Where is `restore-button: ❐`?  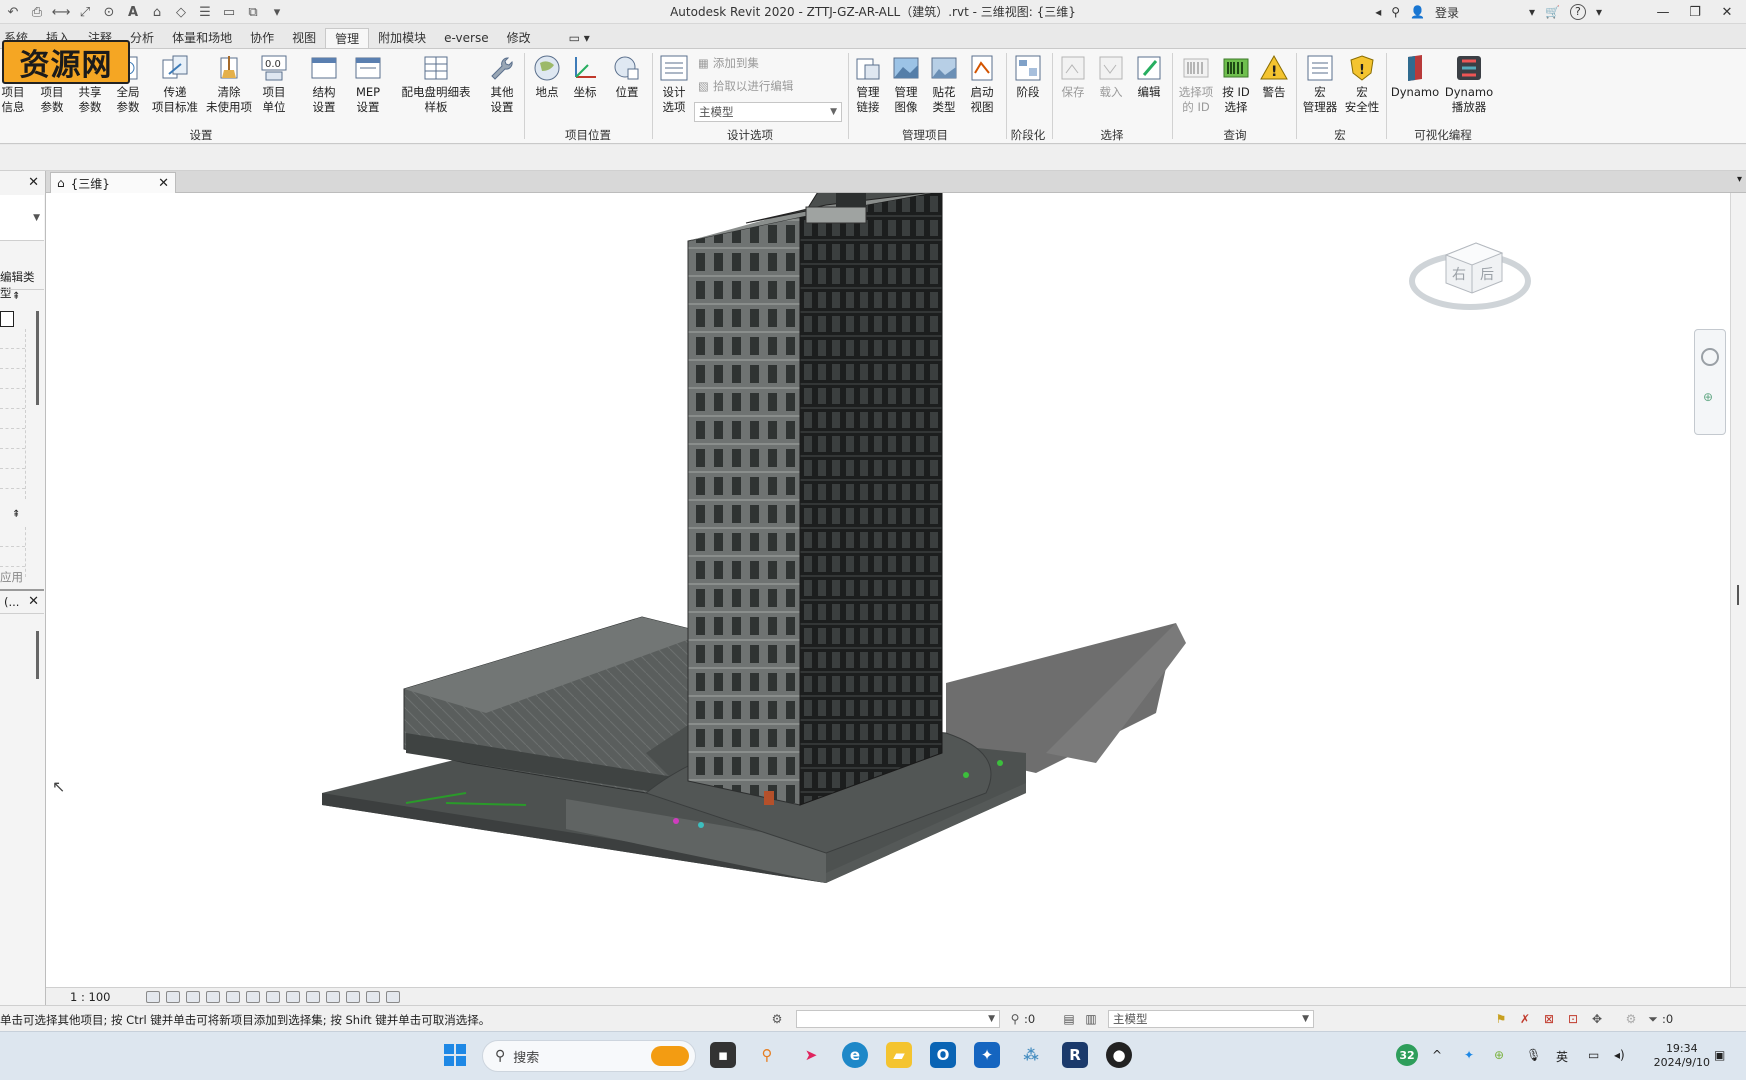 restore-button: ❐ is located at coordinates (1695, 12).